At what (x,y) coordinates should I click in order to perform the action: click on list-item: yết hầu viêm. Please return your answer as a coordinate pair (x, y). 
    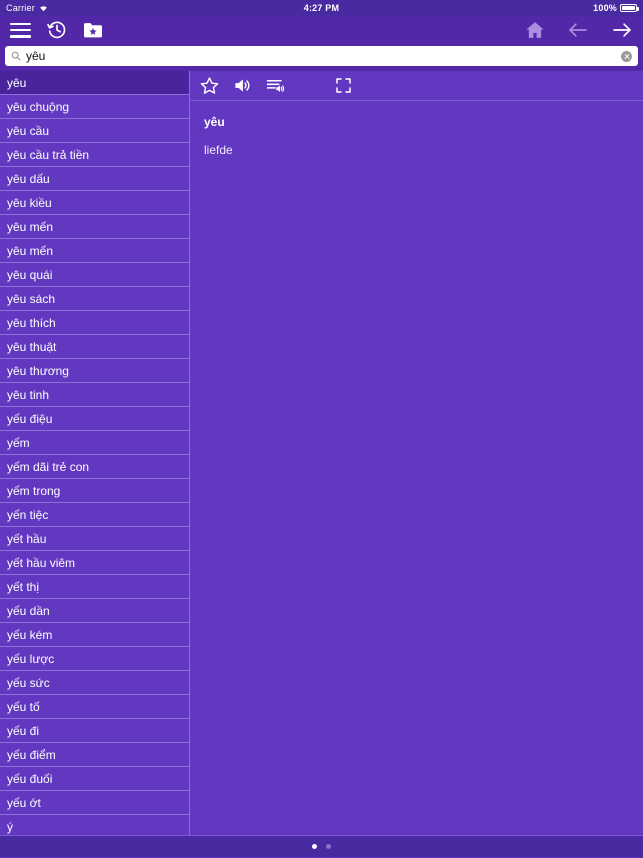
    Looking at the image, I should click on (94, 563).